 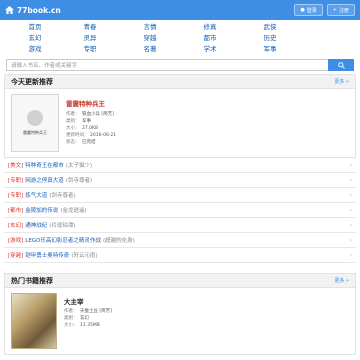 What do you see at coordinates (16, 241) in the screenshot?
I see `item-tag: [游戏]` at bounding box center [16, 241].